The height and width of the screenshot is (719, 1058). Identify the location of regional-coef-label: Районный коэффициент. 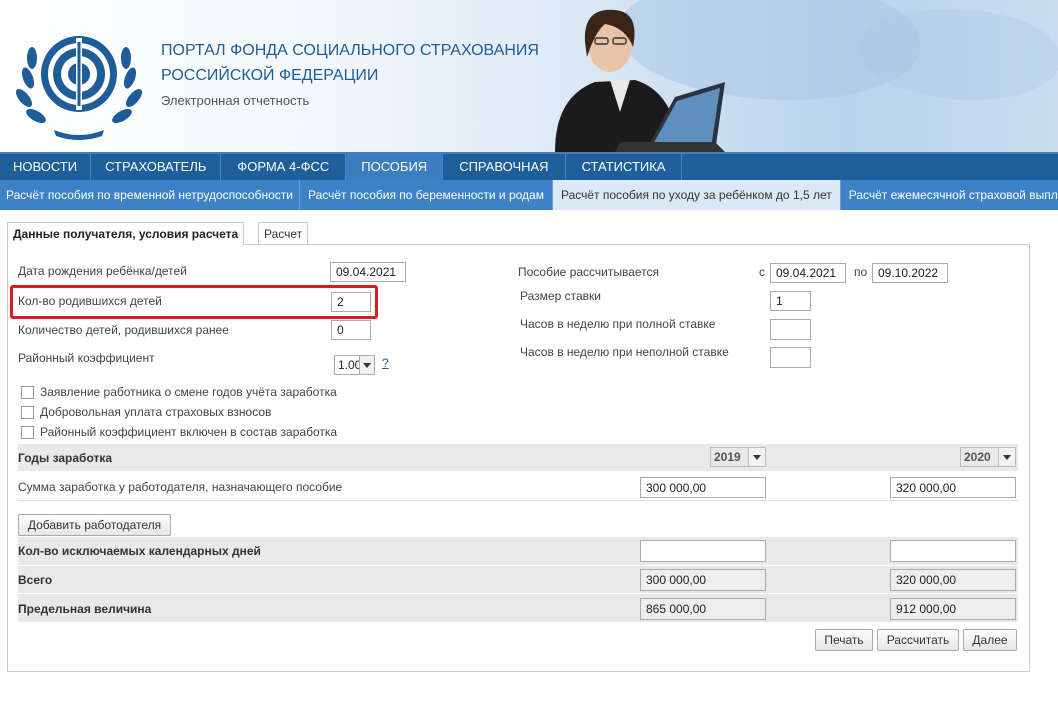
(86, 358).